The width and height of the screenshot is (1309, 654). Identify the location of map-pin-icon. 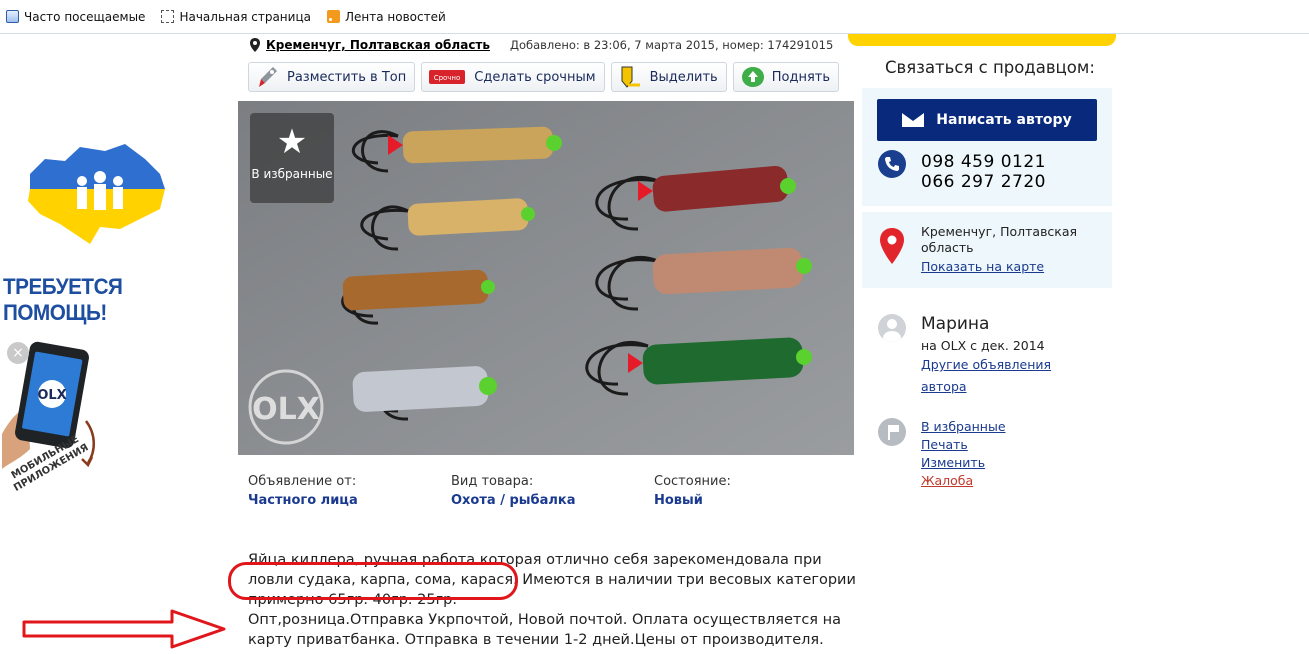
(892, 246).